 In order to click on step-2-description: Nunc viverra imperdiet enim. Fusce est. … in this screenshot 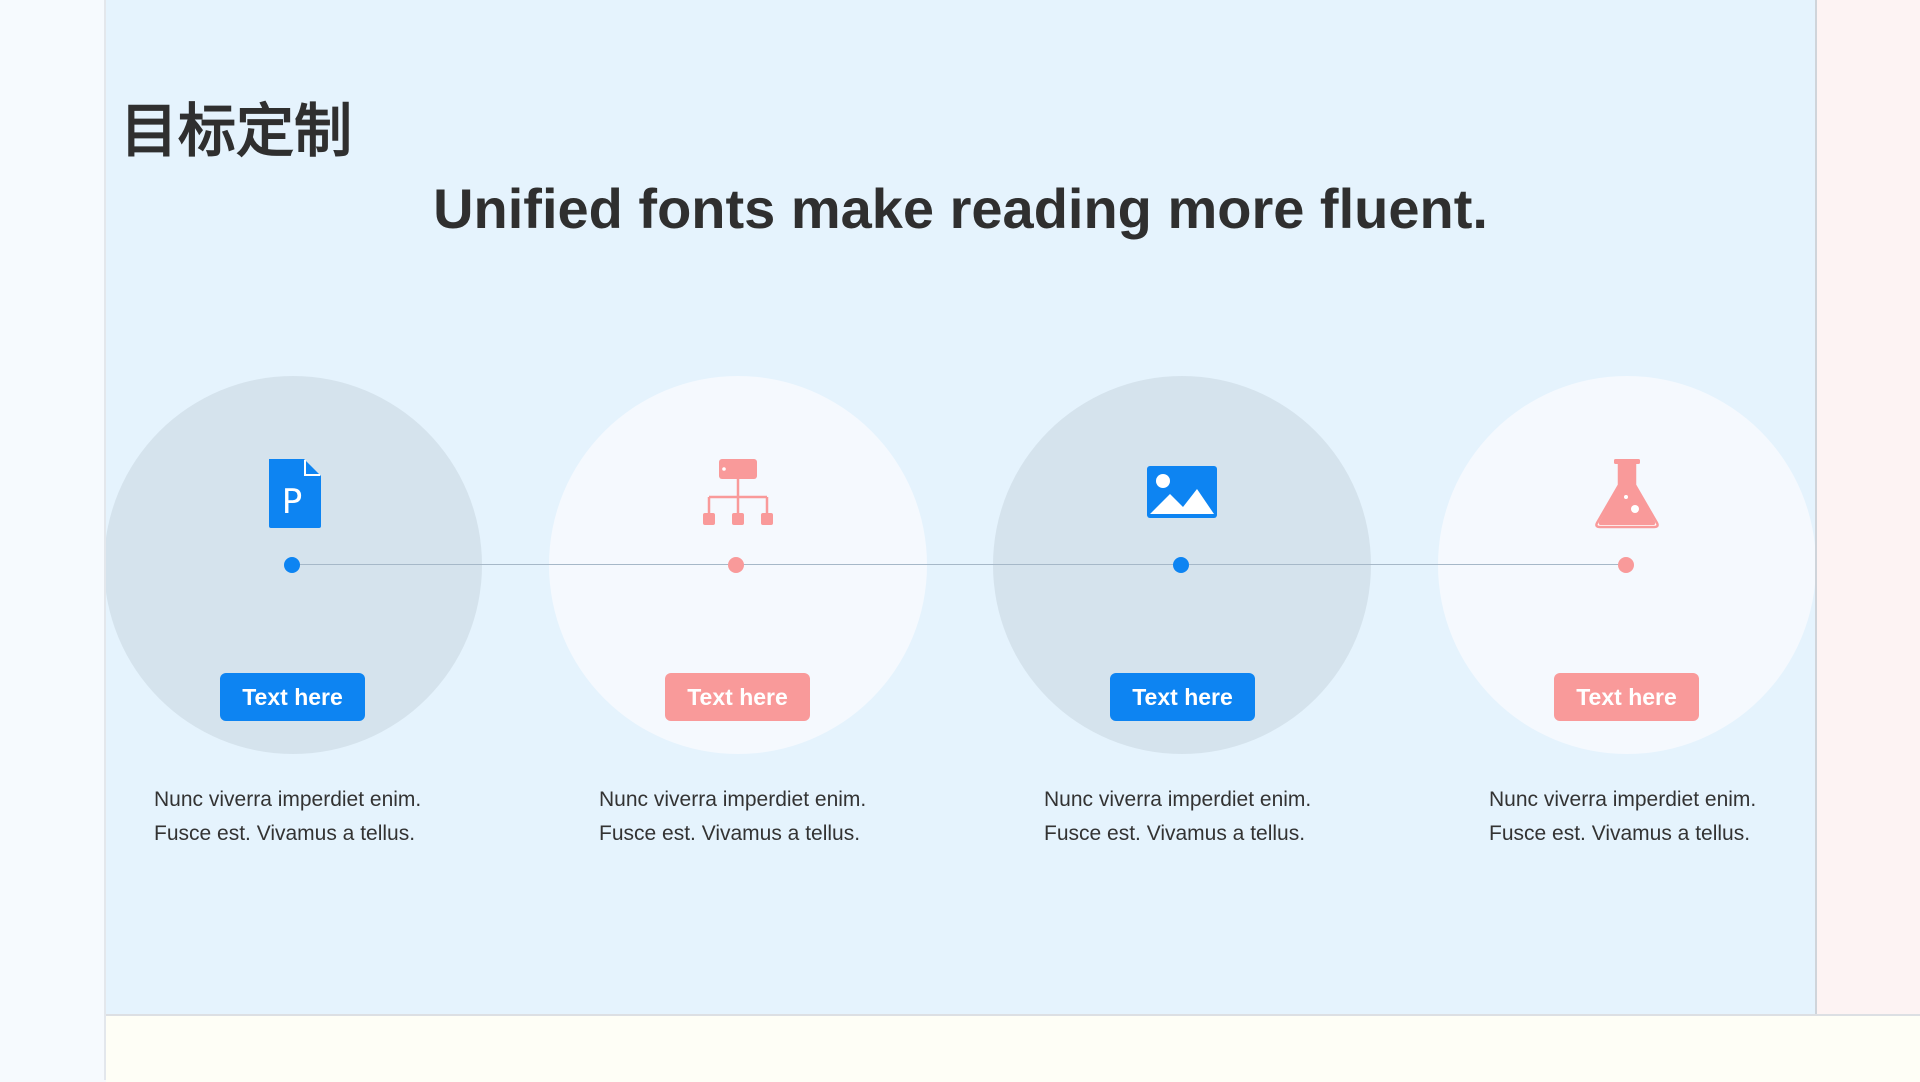, I will do `click(749, 817)`.